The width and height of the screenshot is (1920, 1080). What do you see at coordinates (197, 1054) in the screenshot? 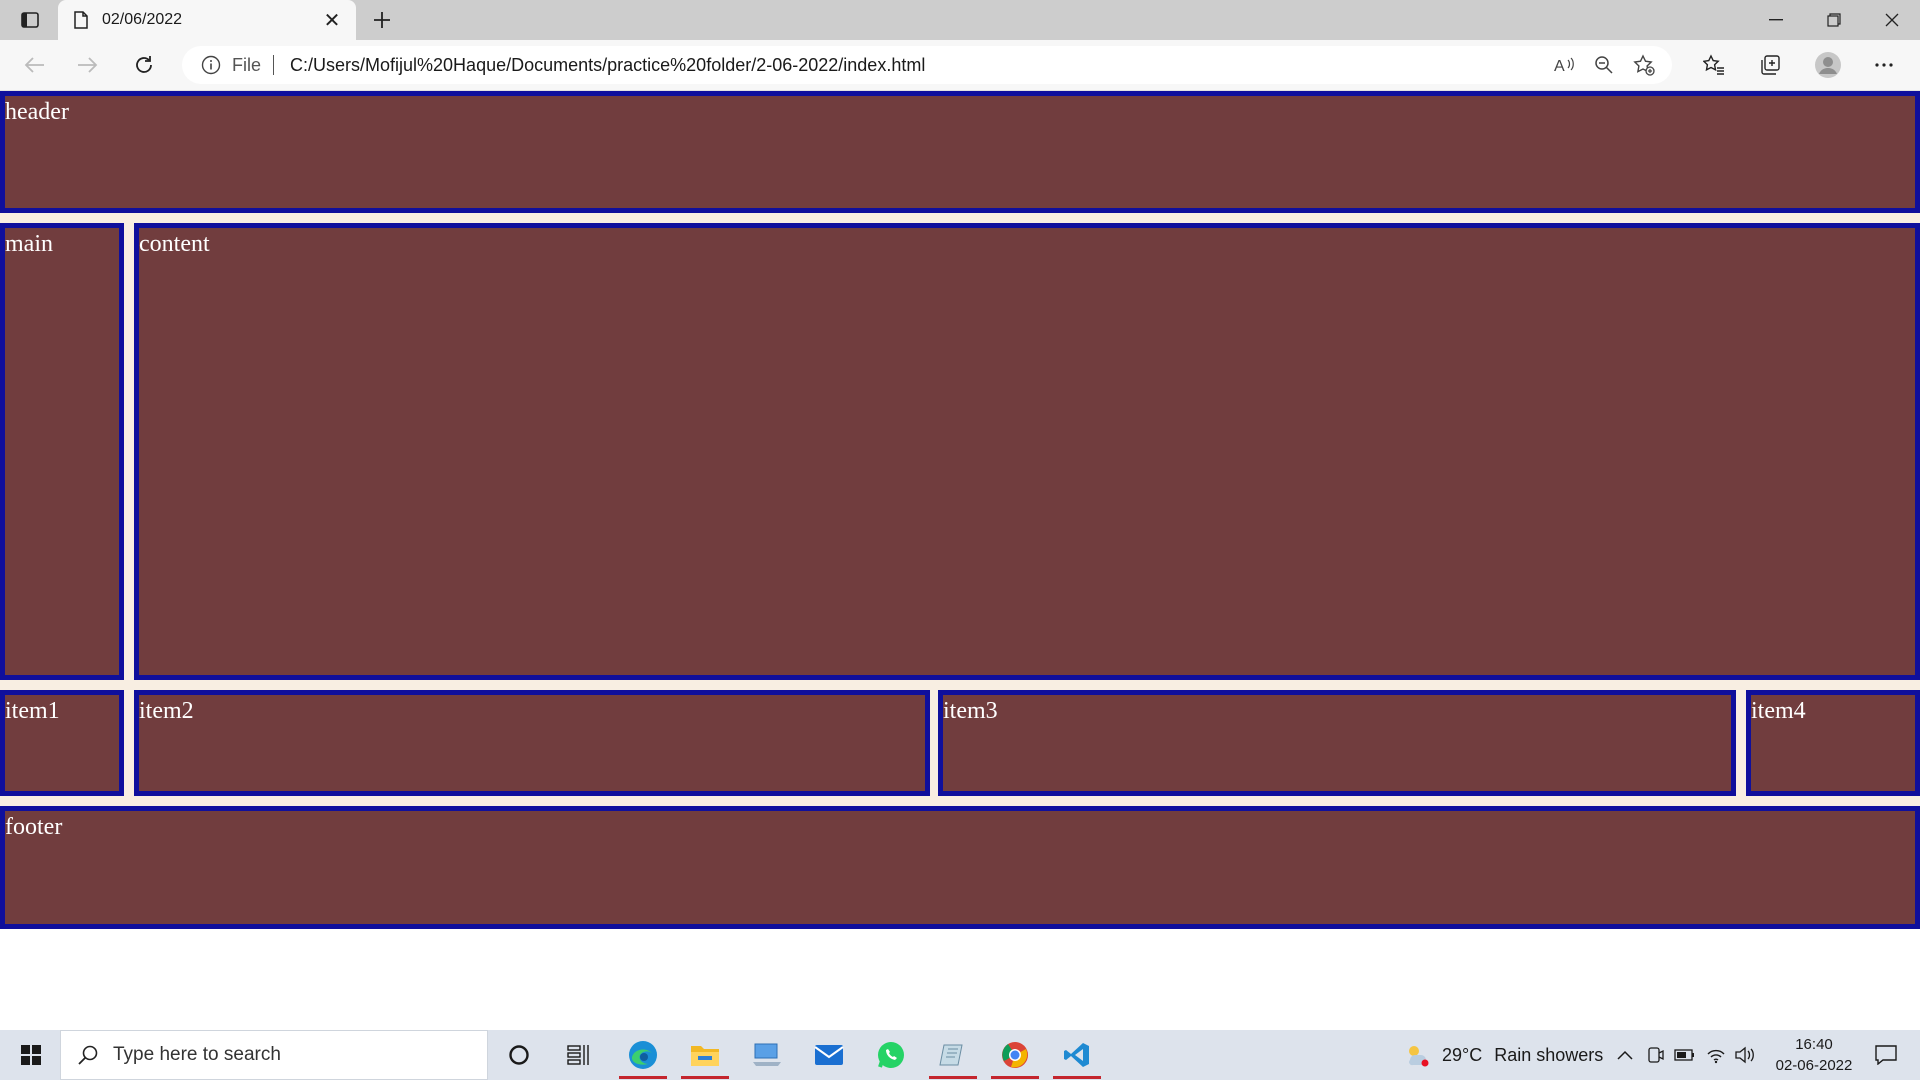
I see `search-placeholder: Type here to search` at bounding box center [197, 1054].